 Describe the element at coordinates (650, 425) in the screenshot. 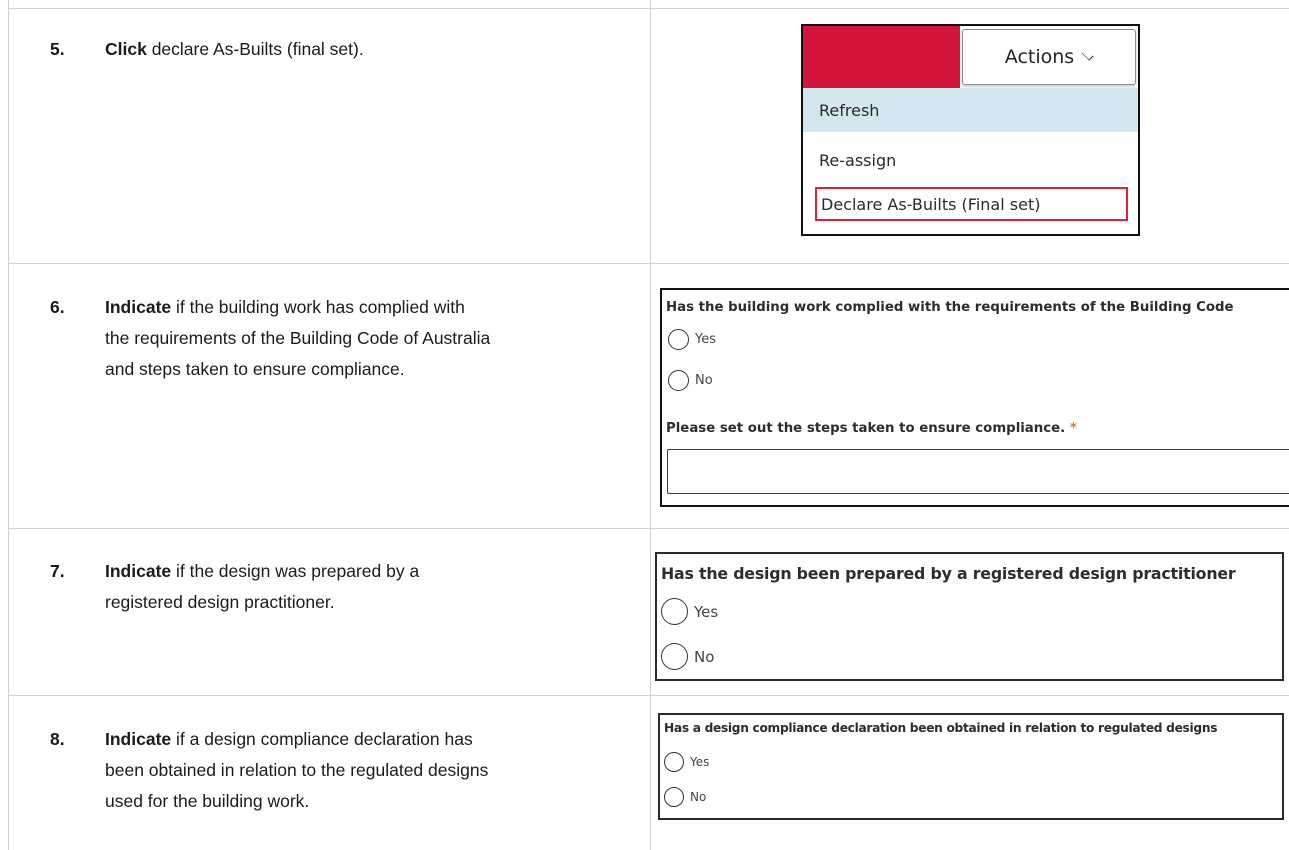

I see `table-column-divider` at that location.